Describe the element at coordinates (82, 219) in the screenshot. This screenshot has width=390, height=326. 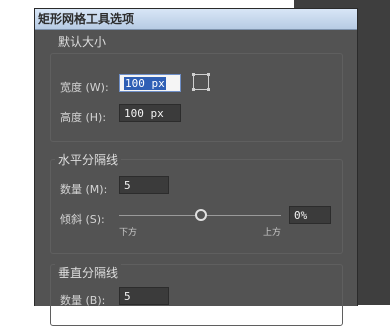
I see `skew-label: 倾斜 (S):` at that location.